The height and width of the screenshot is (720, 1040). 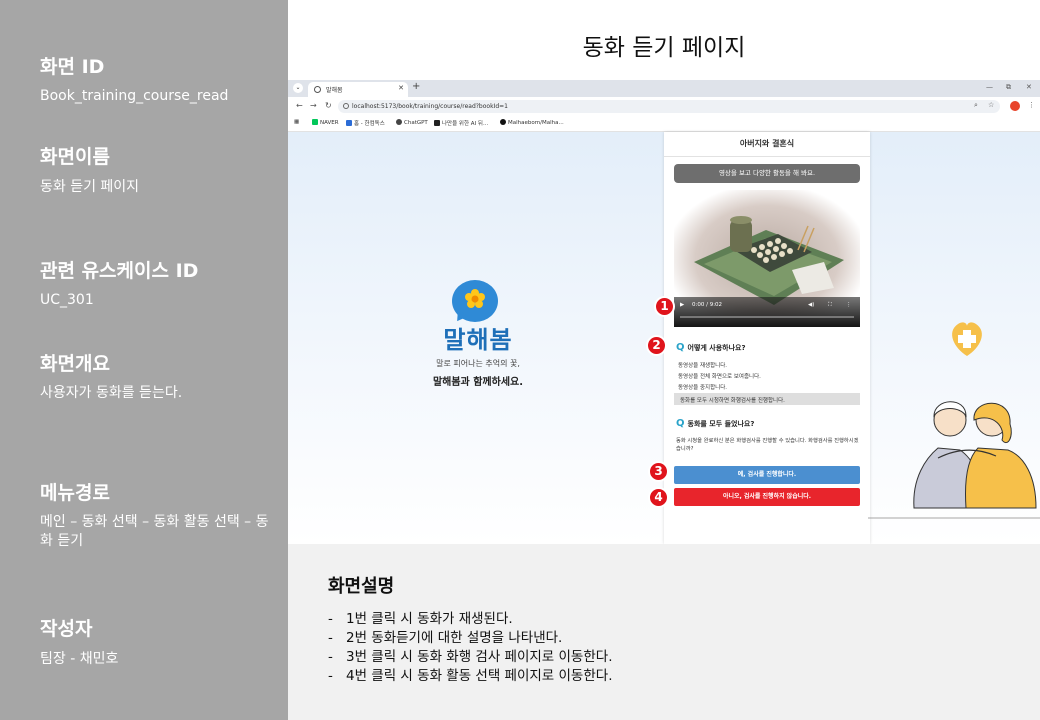 What do you see at coordinates (976, 105) in the screenshot?
I see `zoom-icon: ⌕` at bounding box center [976, 105].